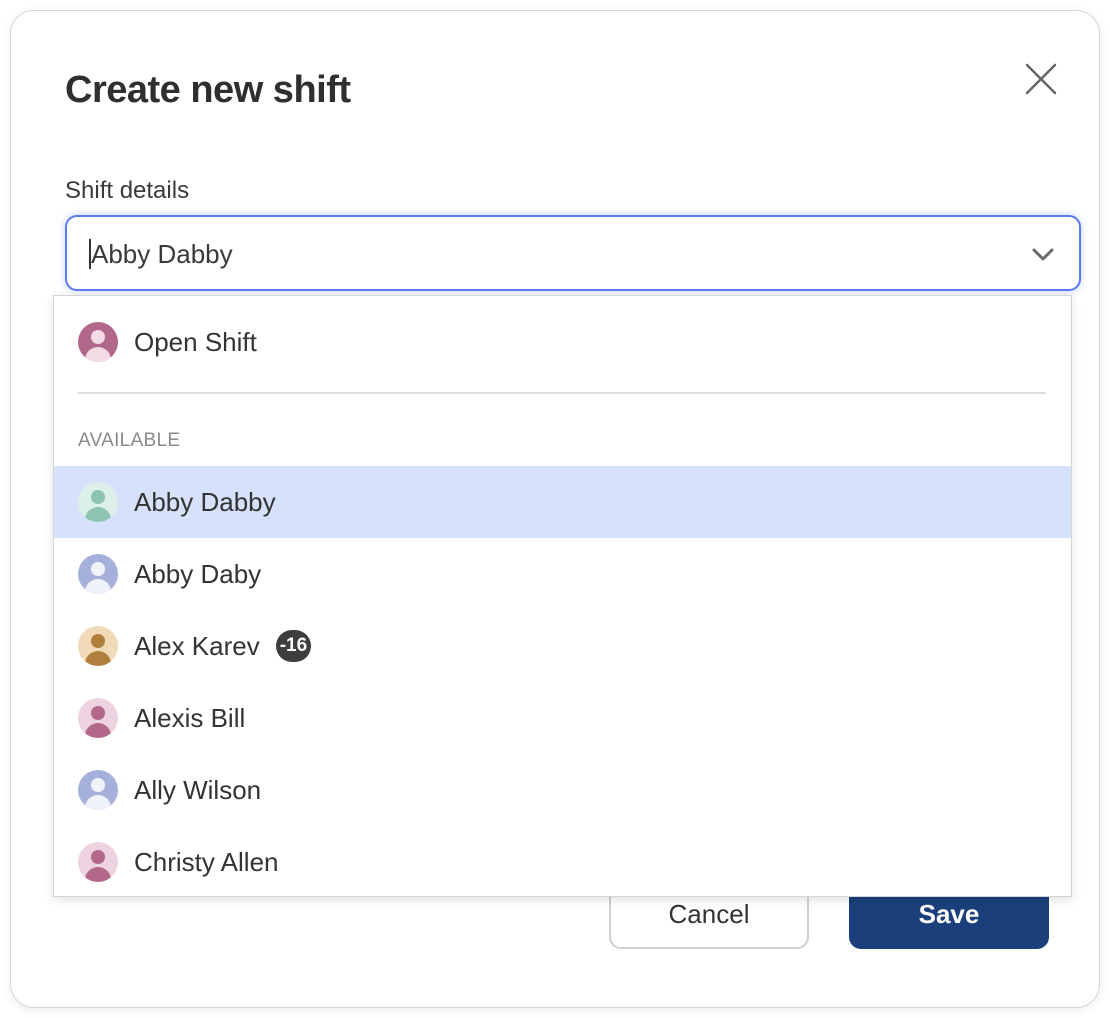 Image resolution: width=1110 pixels, height=1018 pixels. Describe the element at coordinates (198, 789) in the screenshot. I see `option-label: Ally Wilson` at that location.